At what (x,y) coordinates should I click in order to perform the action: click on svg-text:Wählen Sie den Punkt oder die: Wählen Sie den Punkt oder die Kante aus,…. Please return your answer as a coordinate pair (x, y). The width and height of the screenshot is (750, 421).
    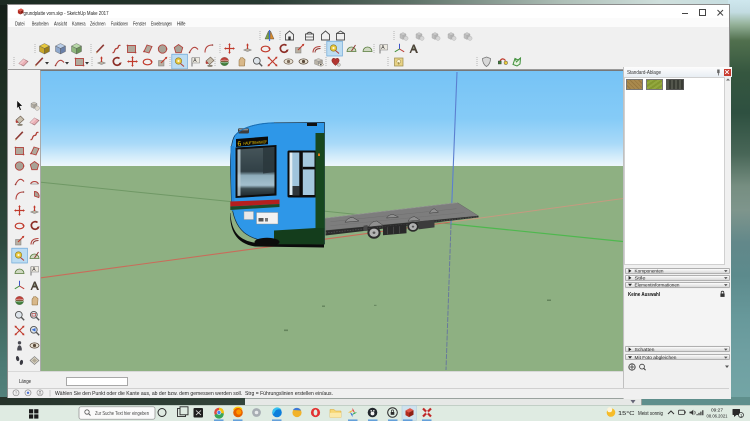
    Looking at the image, I should click on (194, 394).